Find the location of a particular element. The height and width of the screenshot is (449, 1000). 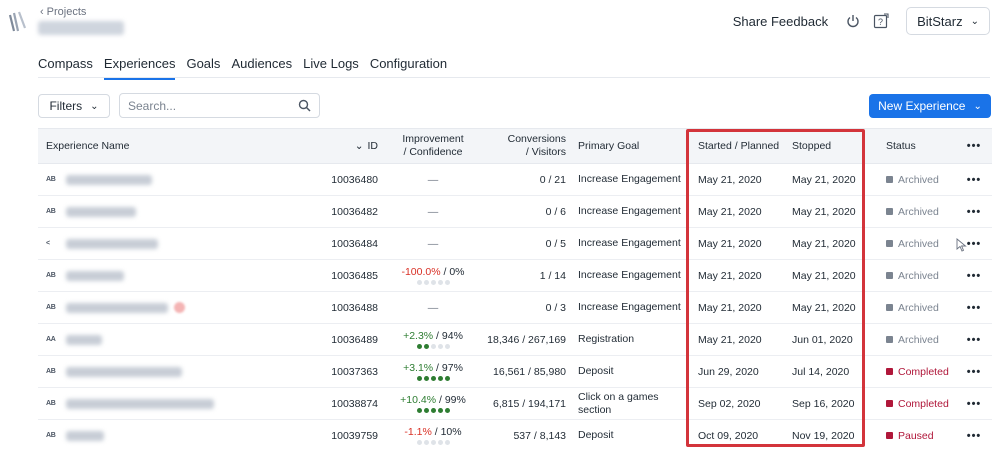

experience-id: 10037363 is located at coordinates (354, 371).